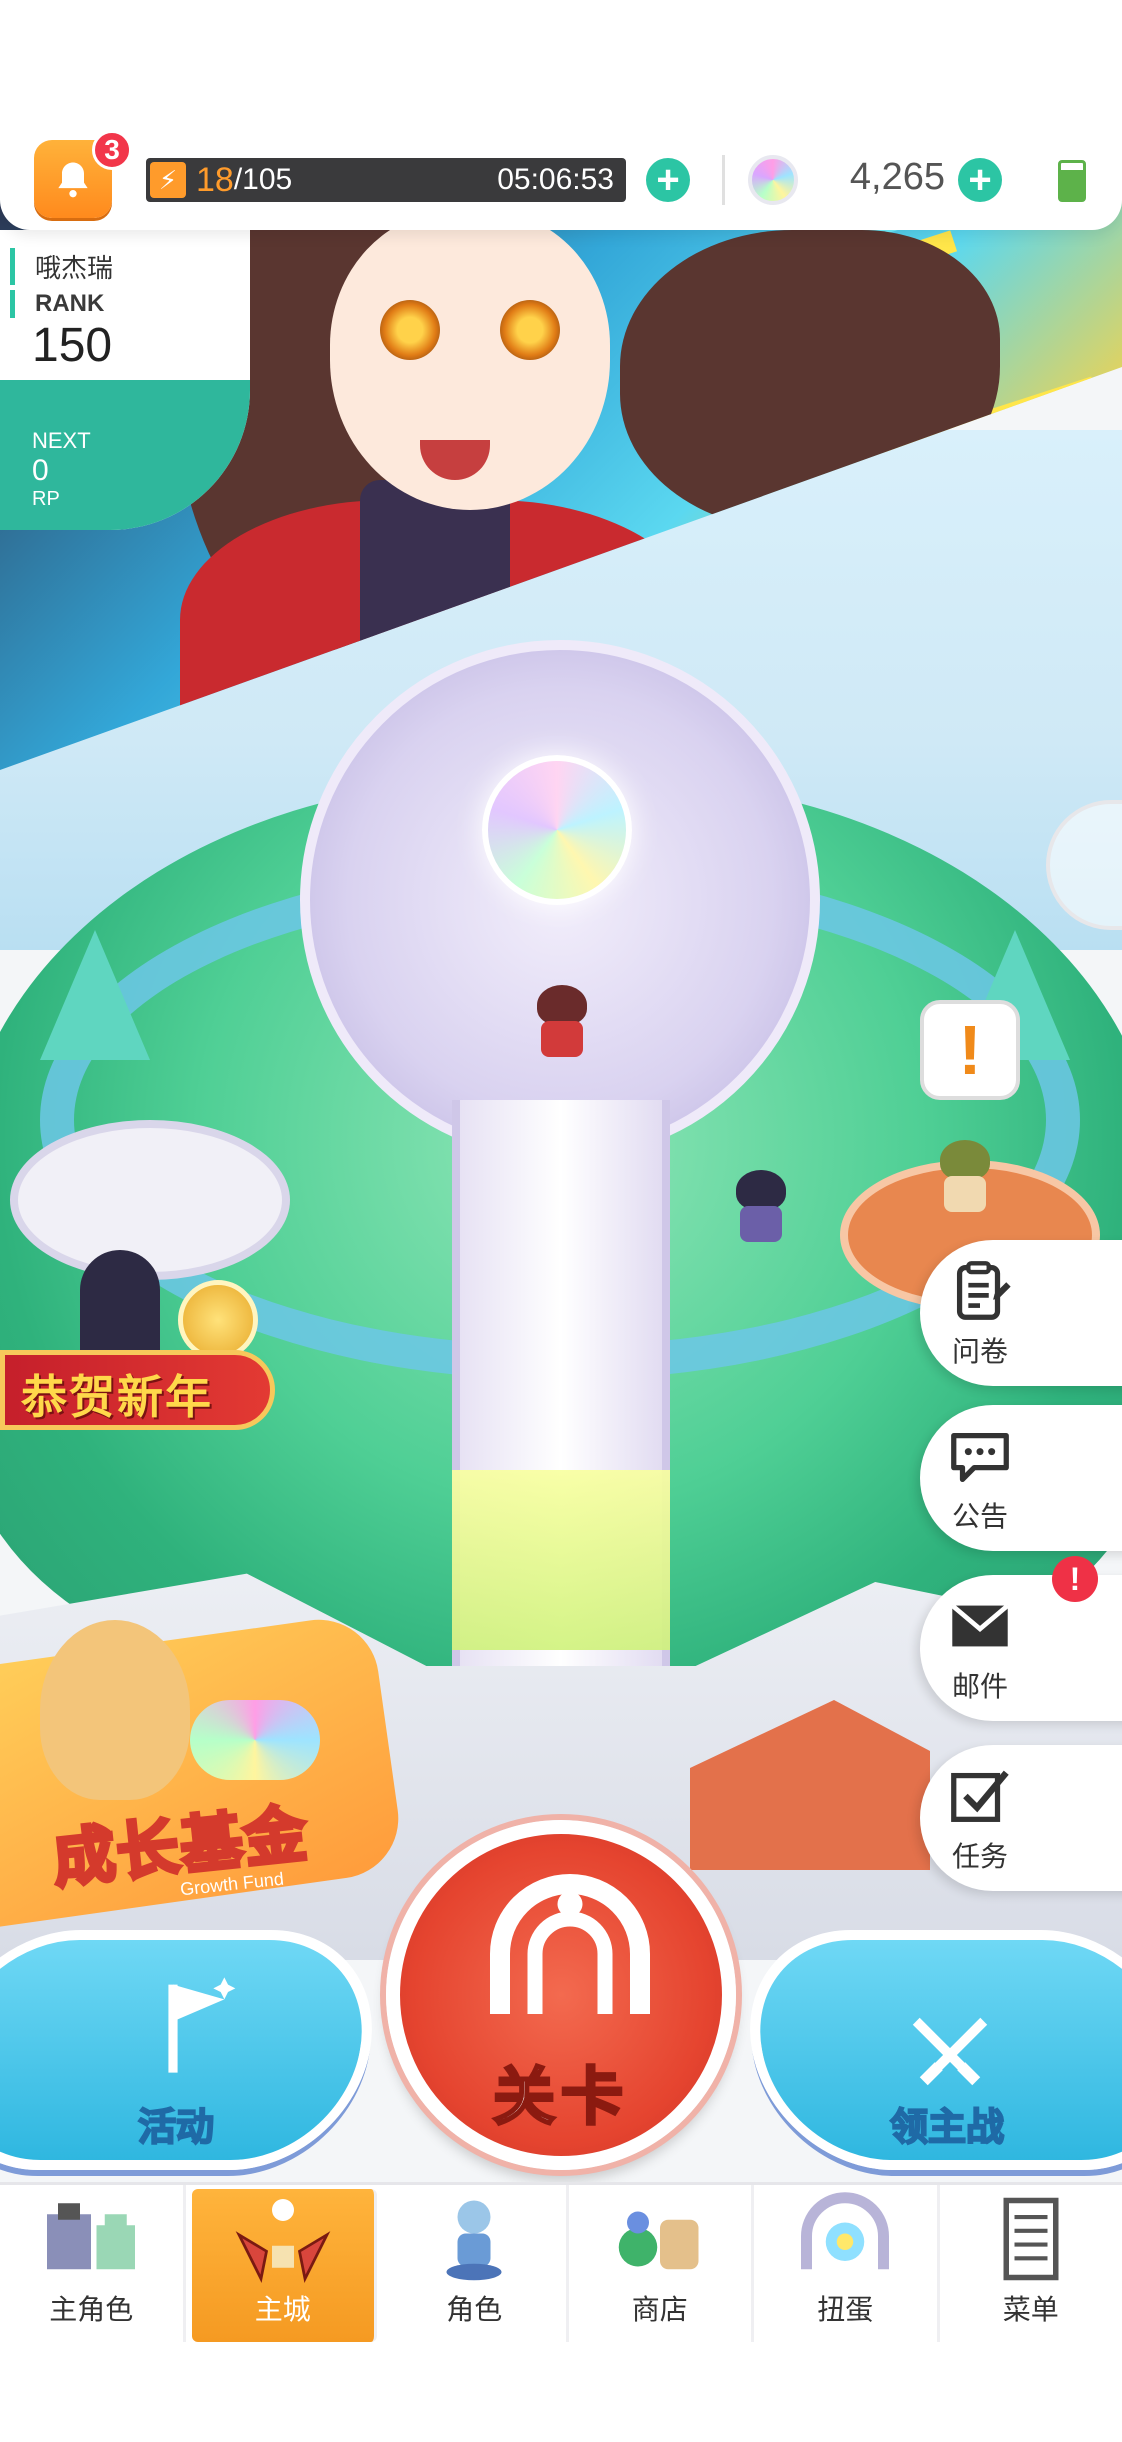 The width and height of the screenshot is (1122, 2442). What do you see at coordinates (255, 1740) in the screenshot?
I see `gems-stack-icon` at bounding box center [255, 1740].